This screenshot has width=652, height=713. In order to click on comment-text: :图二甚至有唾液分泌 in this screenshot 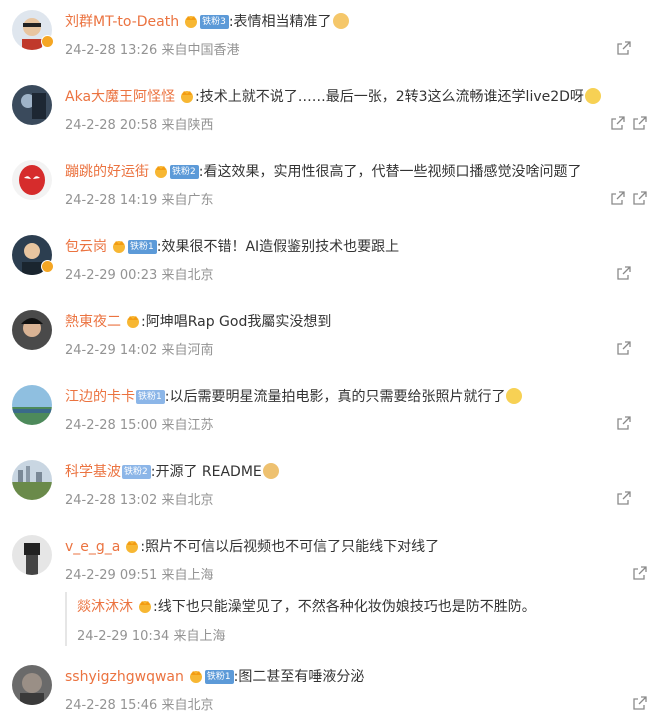, I will do `click(299, 677)`.